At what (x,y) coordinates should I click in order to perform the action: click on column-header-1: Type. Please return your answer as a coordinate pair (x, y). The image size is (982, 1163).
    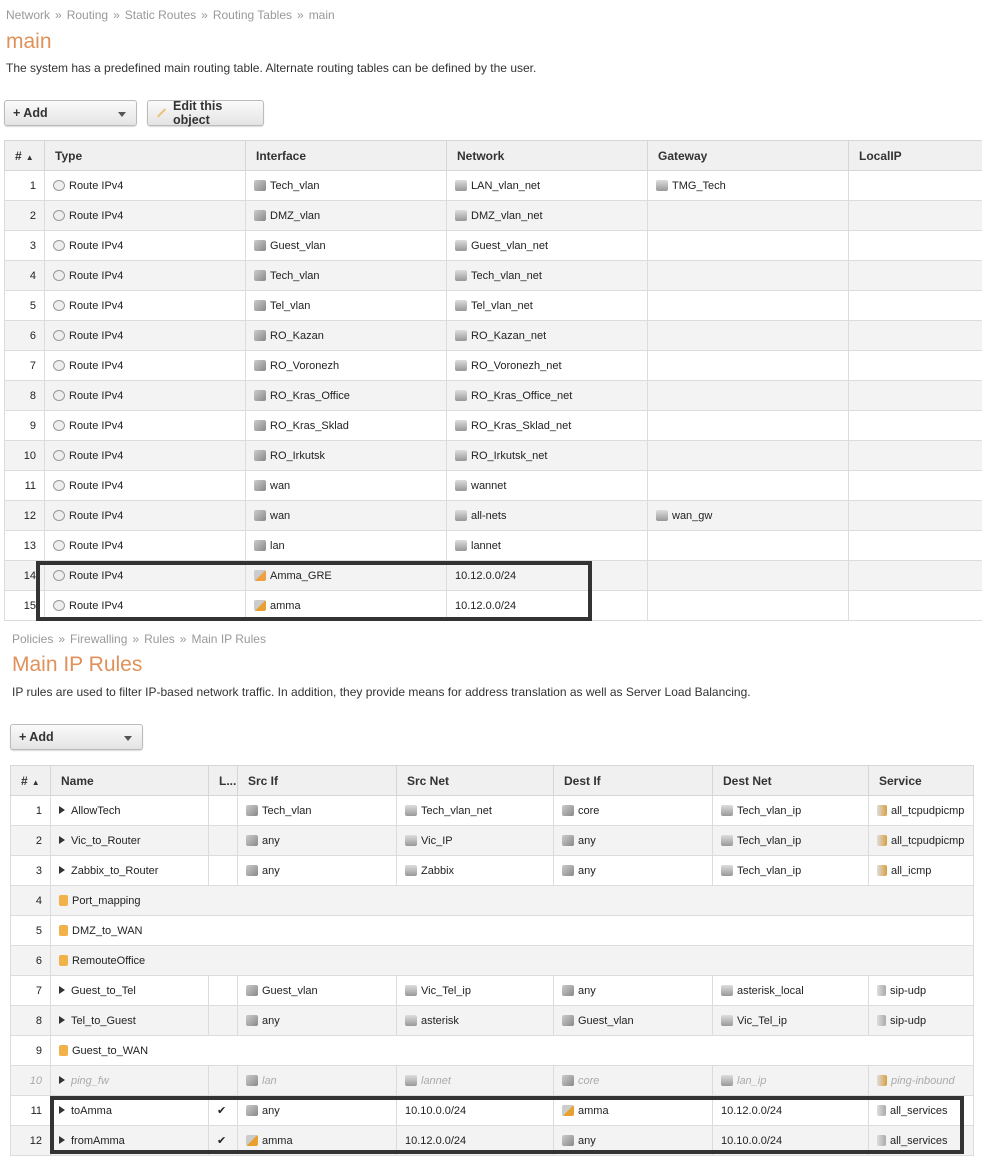
    Looking at the image, I should click on (145, 155).